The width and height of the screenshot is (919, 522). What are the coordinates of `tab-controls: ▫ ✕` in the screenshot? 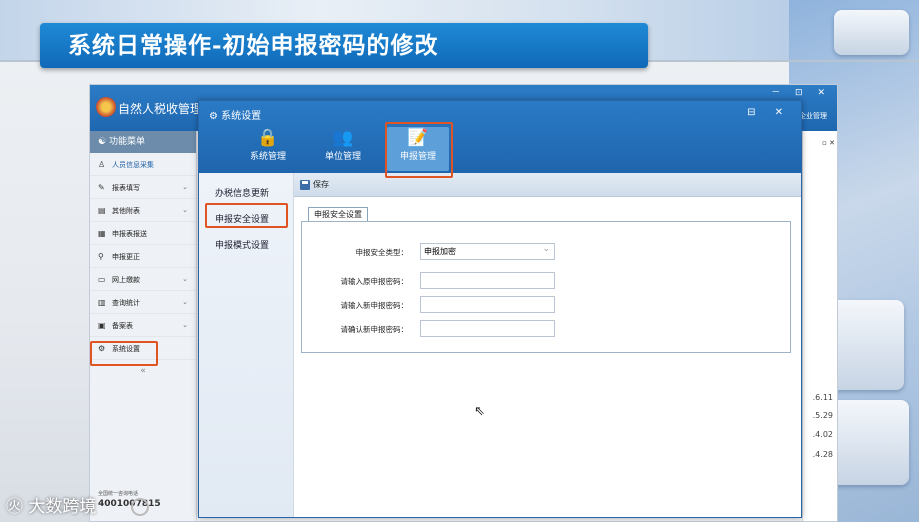 It's located at (828, 143).